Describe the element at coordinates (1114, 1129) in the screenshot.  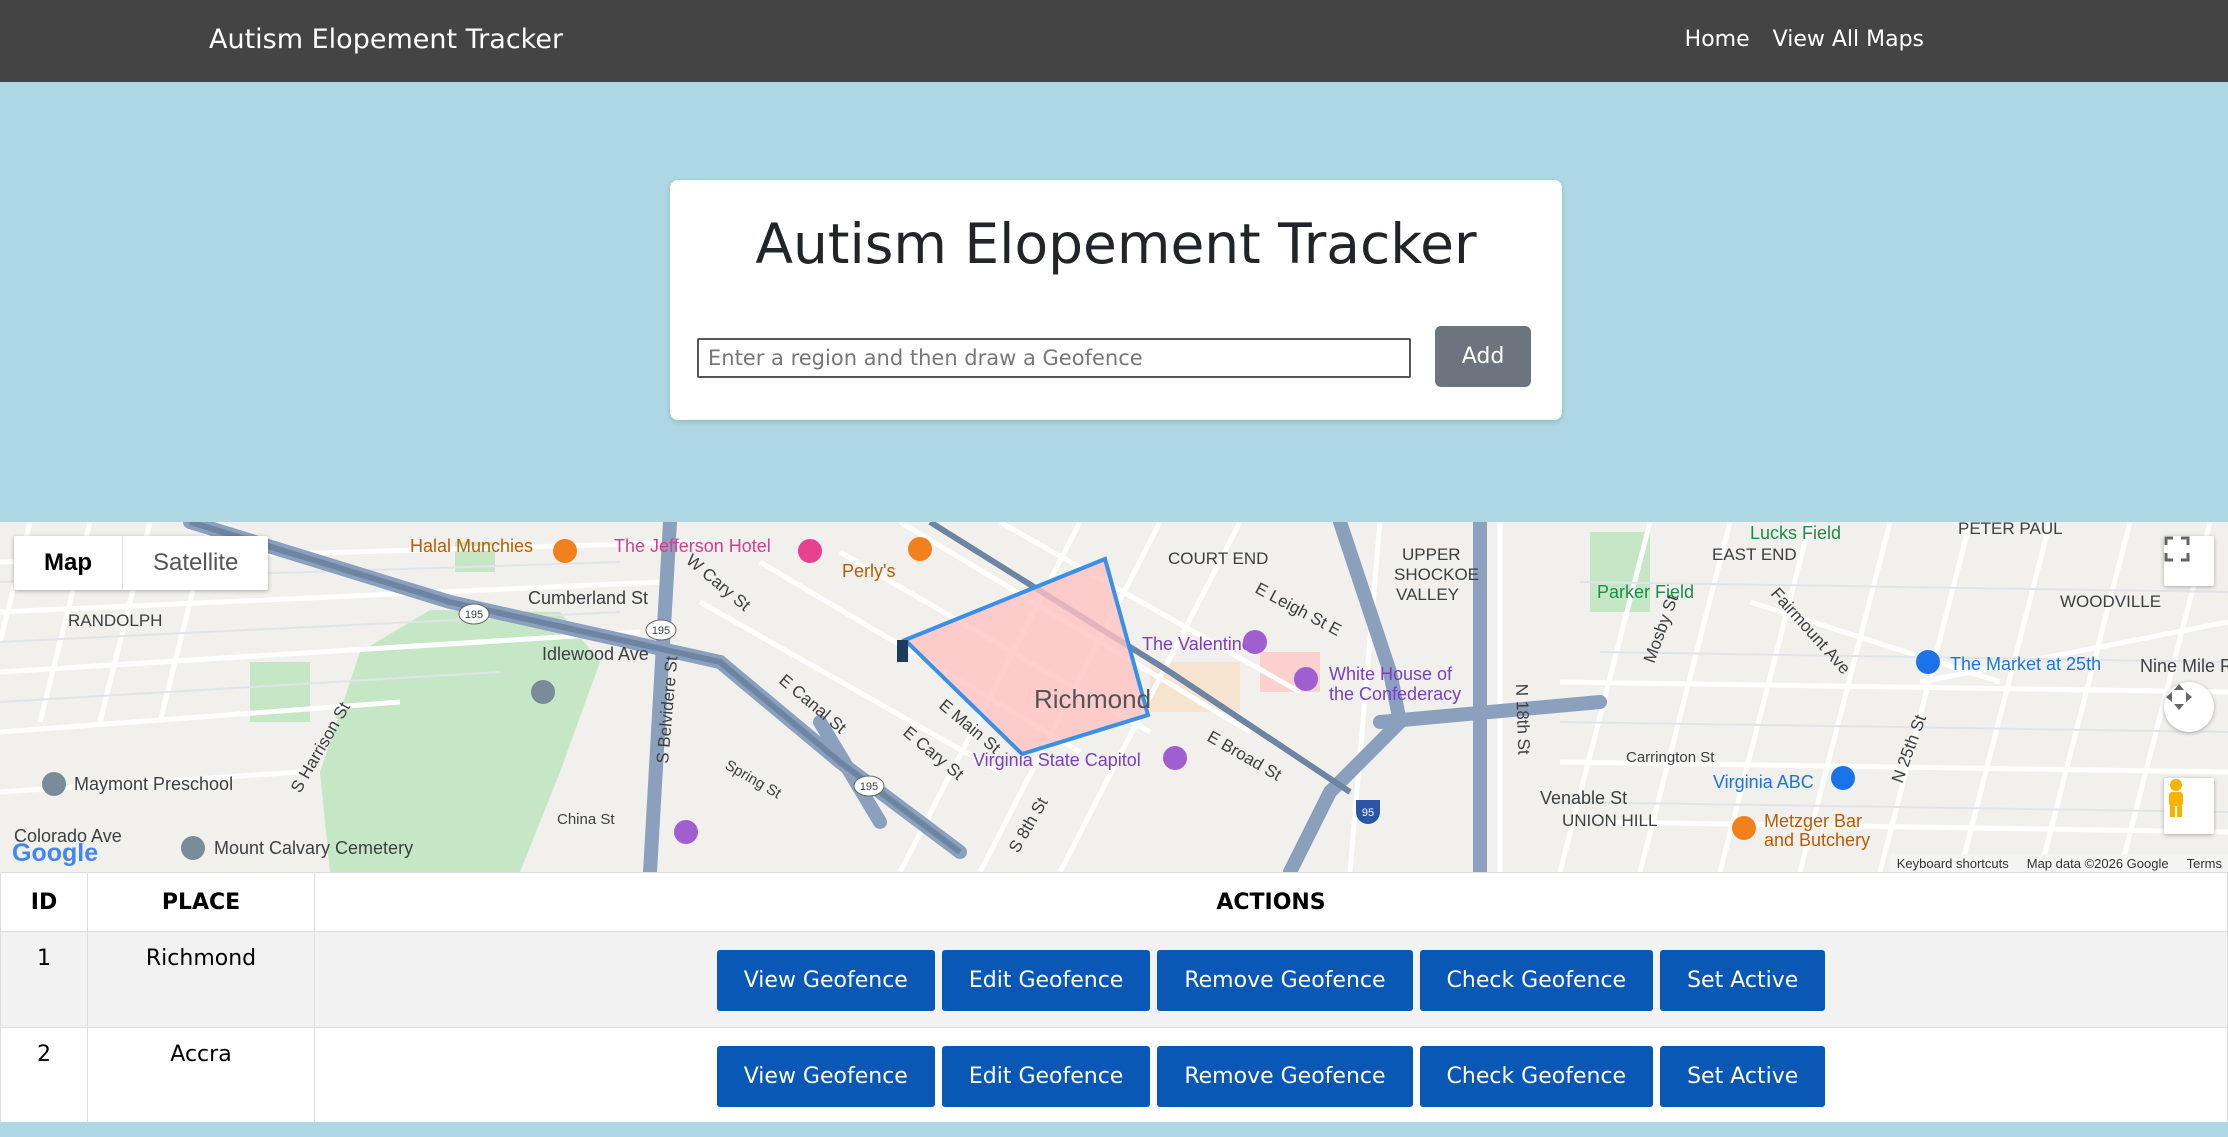
I see `page-bottom-strip` at that location.